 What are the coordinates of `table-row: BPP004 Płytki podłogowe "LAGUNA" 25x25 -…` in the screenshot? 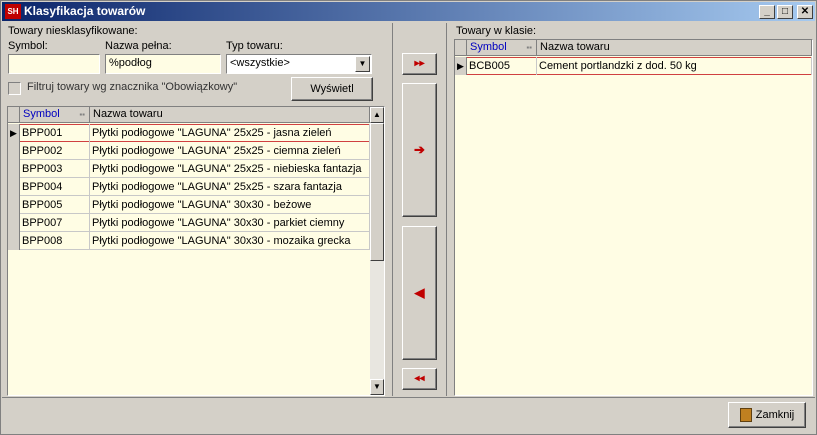 It's located at (189, 187).